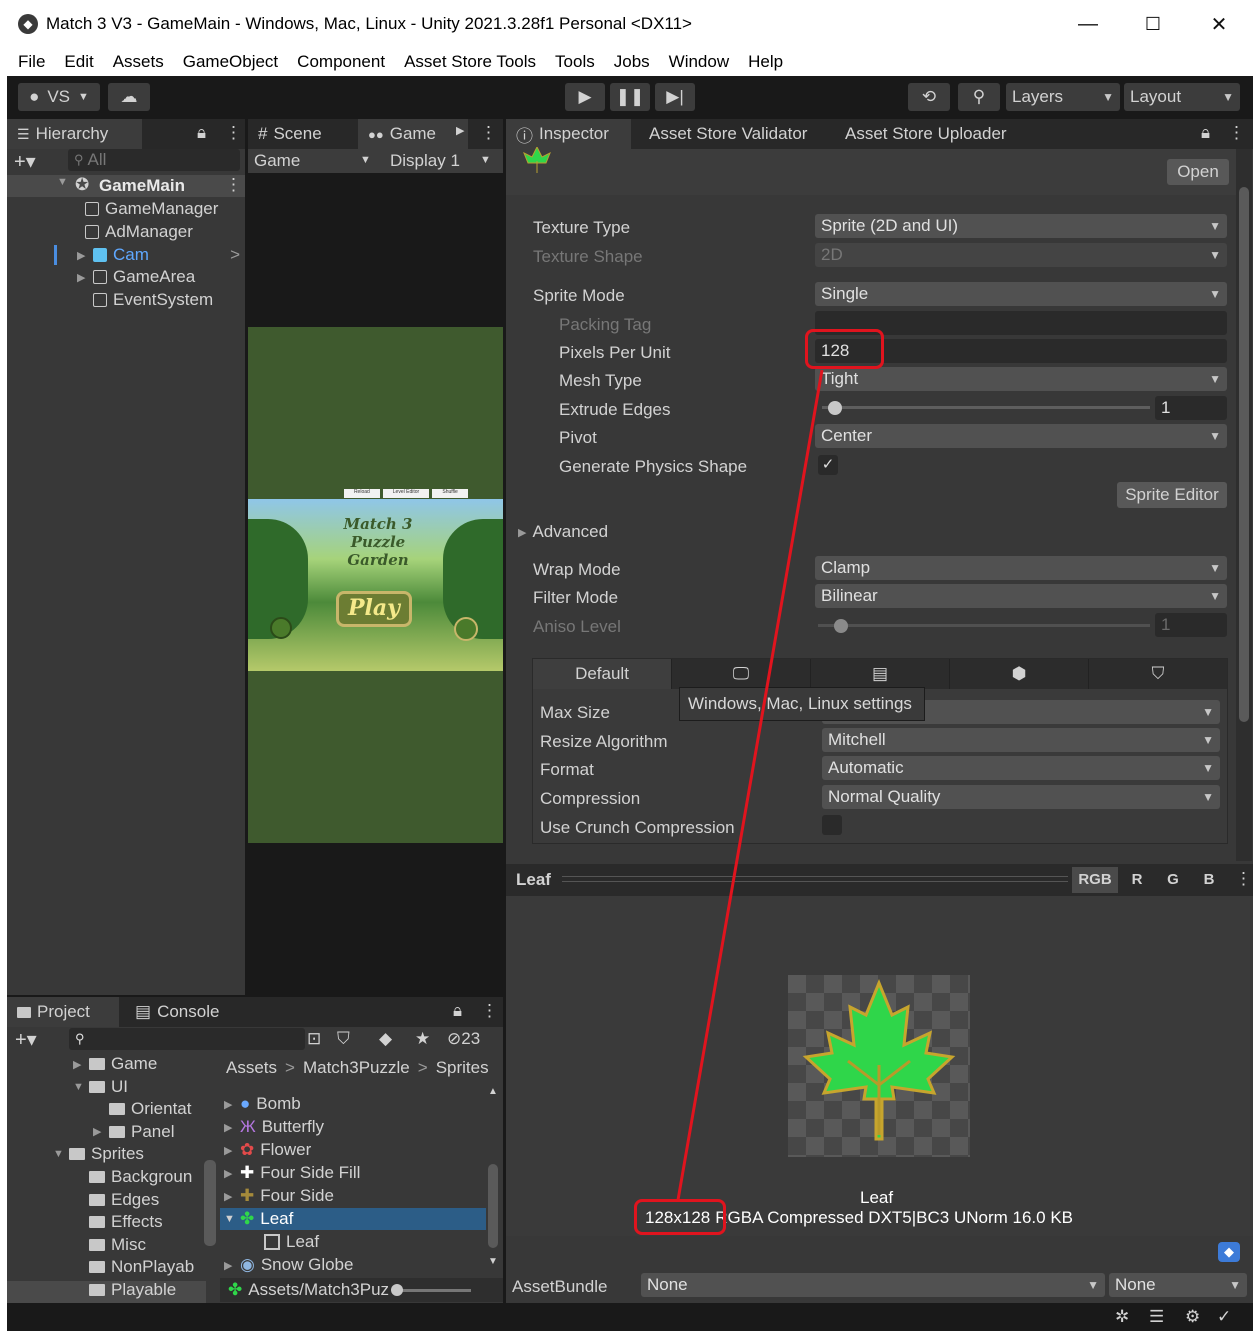 The height and width of the screenshot is (1331, 1253). What do you see at coordinates (463, 1039) in the screenshot?
I see `hidden-packages-icon: ⊘23` at bounding box center [463, 1039].